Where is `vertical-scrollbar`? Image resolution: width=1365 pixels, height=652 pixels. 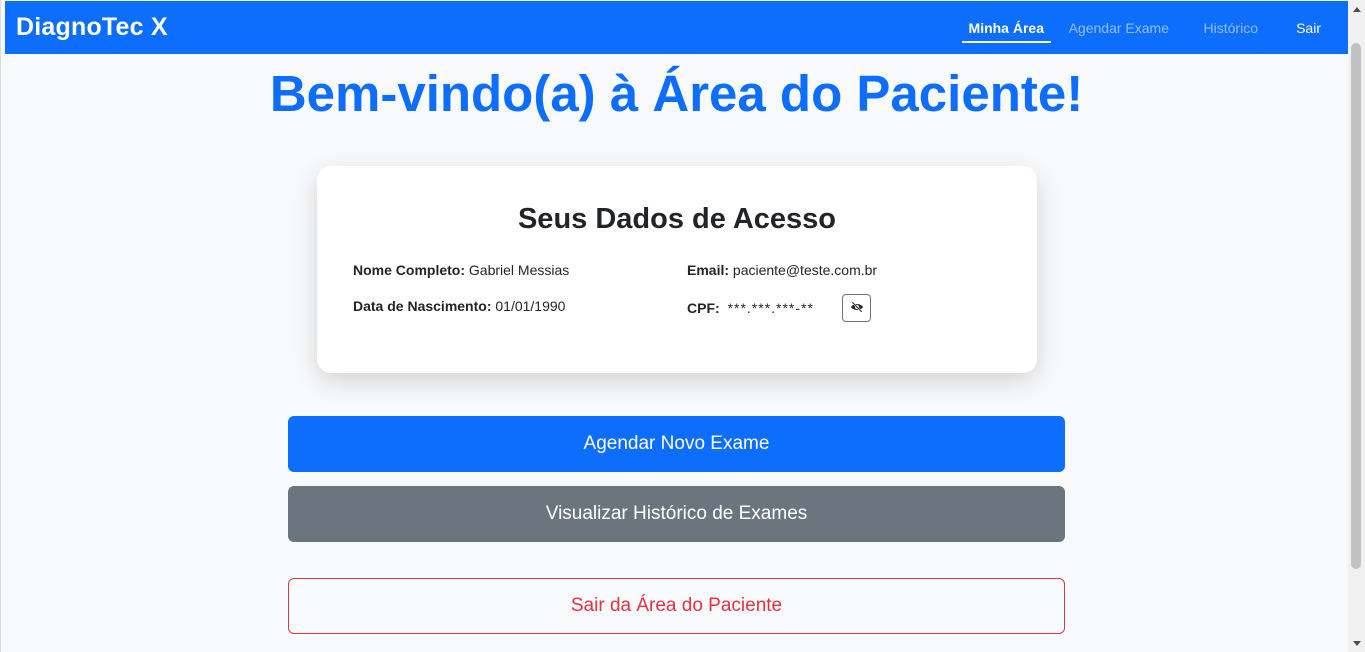 vertical-scrollbar is located at coordinates (1356, 326).